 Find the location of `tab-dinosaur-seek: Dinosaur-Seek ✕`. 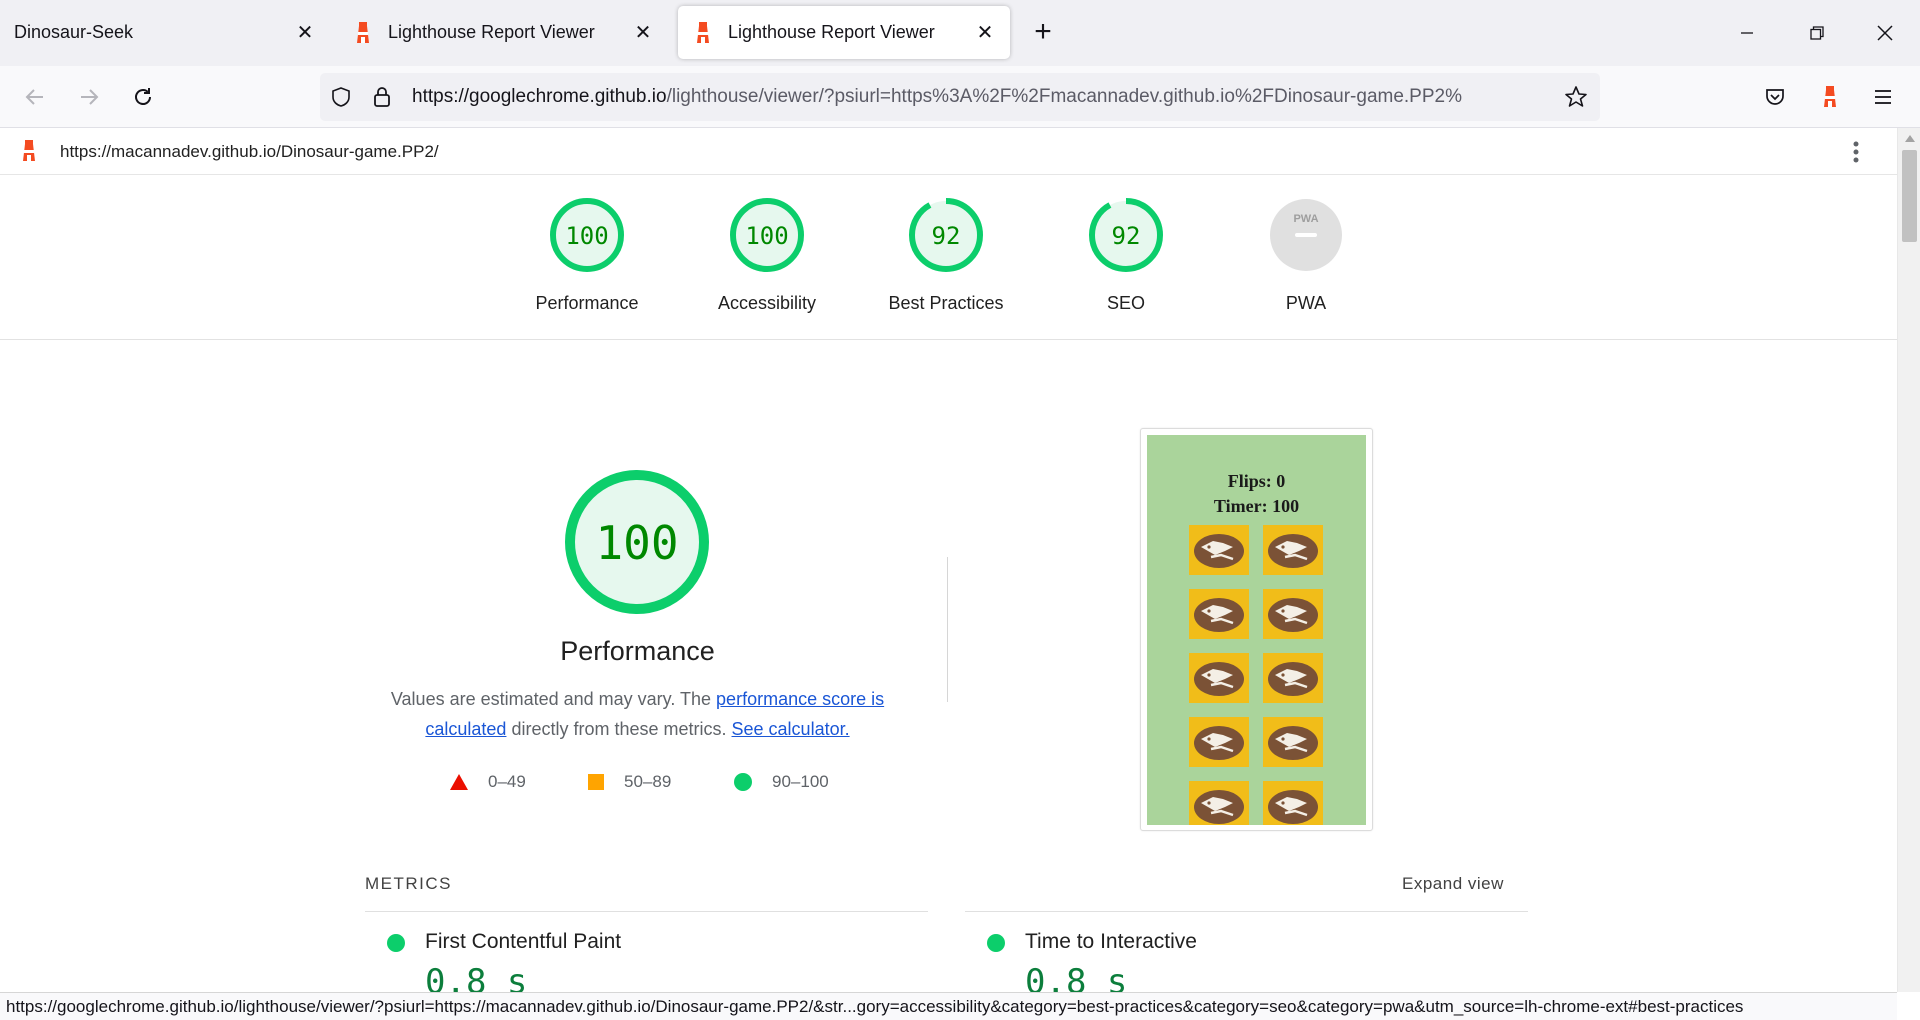

tab-dinosaur-seek: Dinosaur-Seek ✕ is located at coordinates (165, 32).